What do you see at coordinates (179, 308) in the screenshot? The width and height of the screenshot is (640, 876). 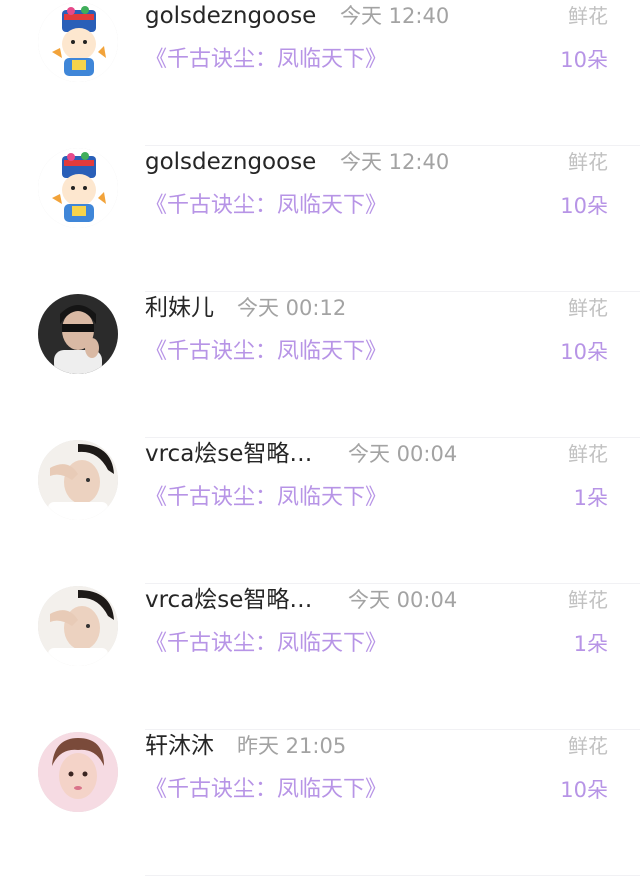 I see `username: 利妹儿` at bounding box center [179, 308].